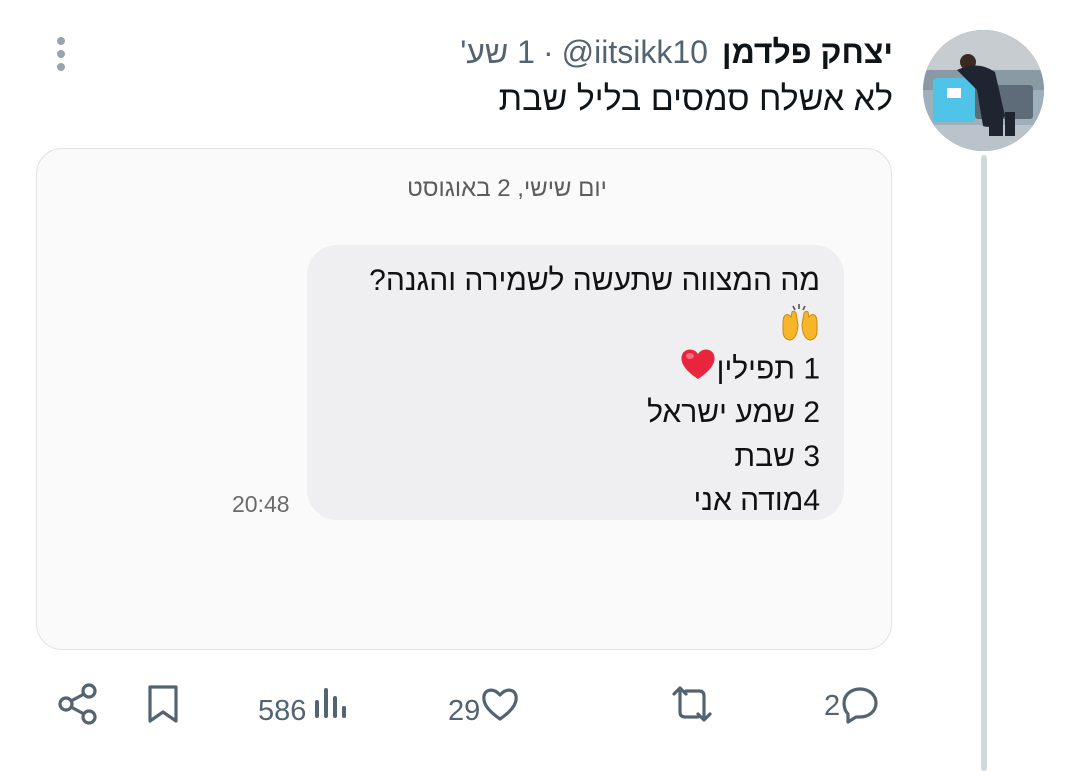 The height and width of the screenshot is (771, 1080). What do you see at coordinates (807, 52) in the screenshot?
I see `author-name: יצחק פלדמן` at bounding box center [807, 52].